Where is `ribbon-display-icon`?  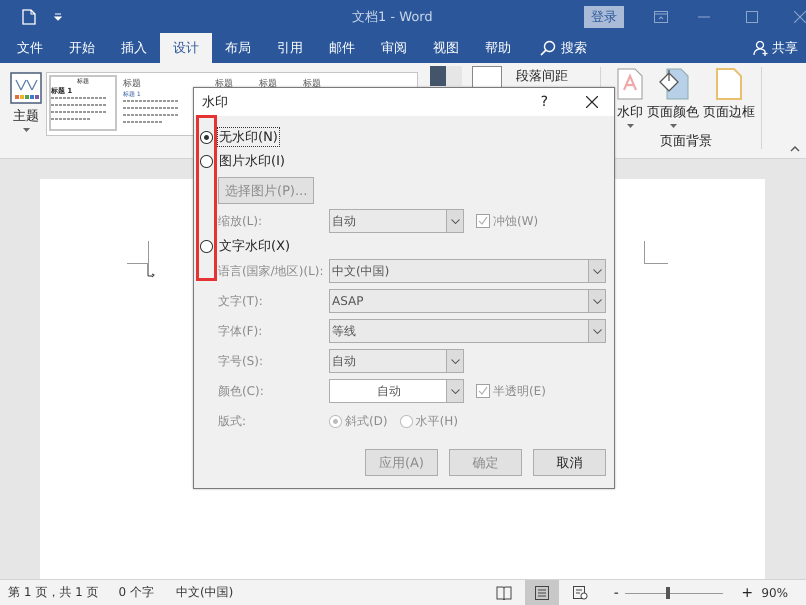 ribbon-display-icon is located at coordinates (661, 16).